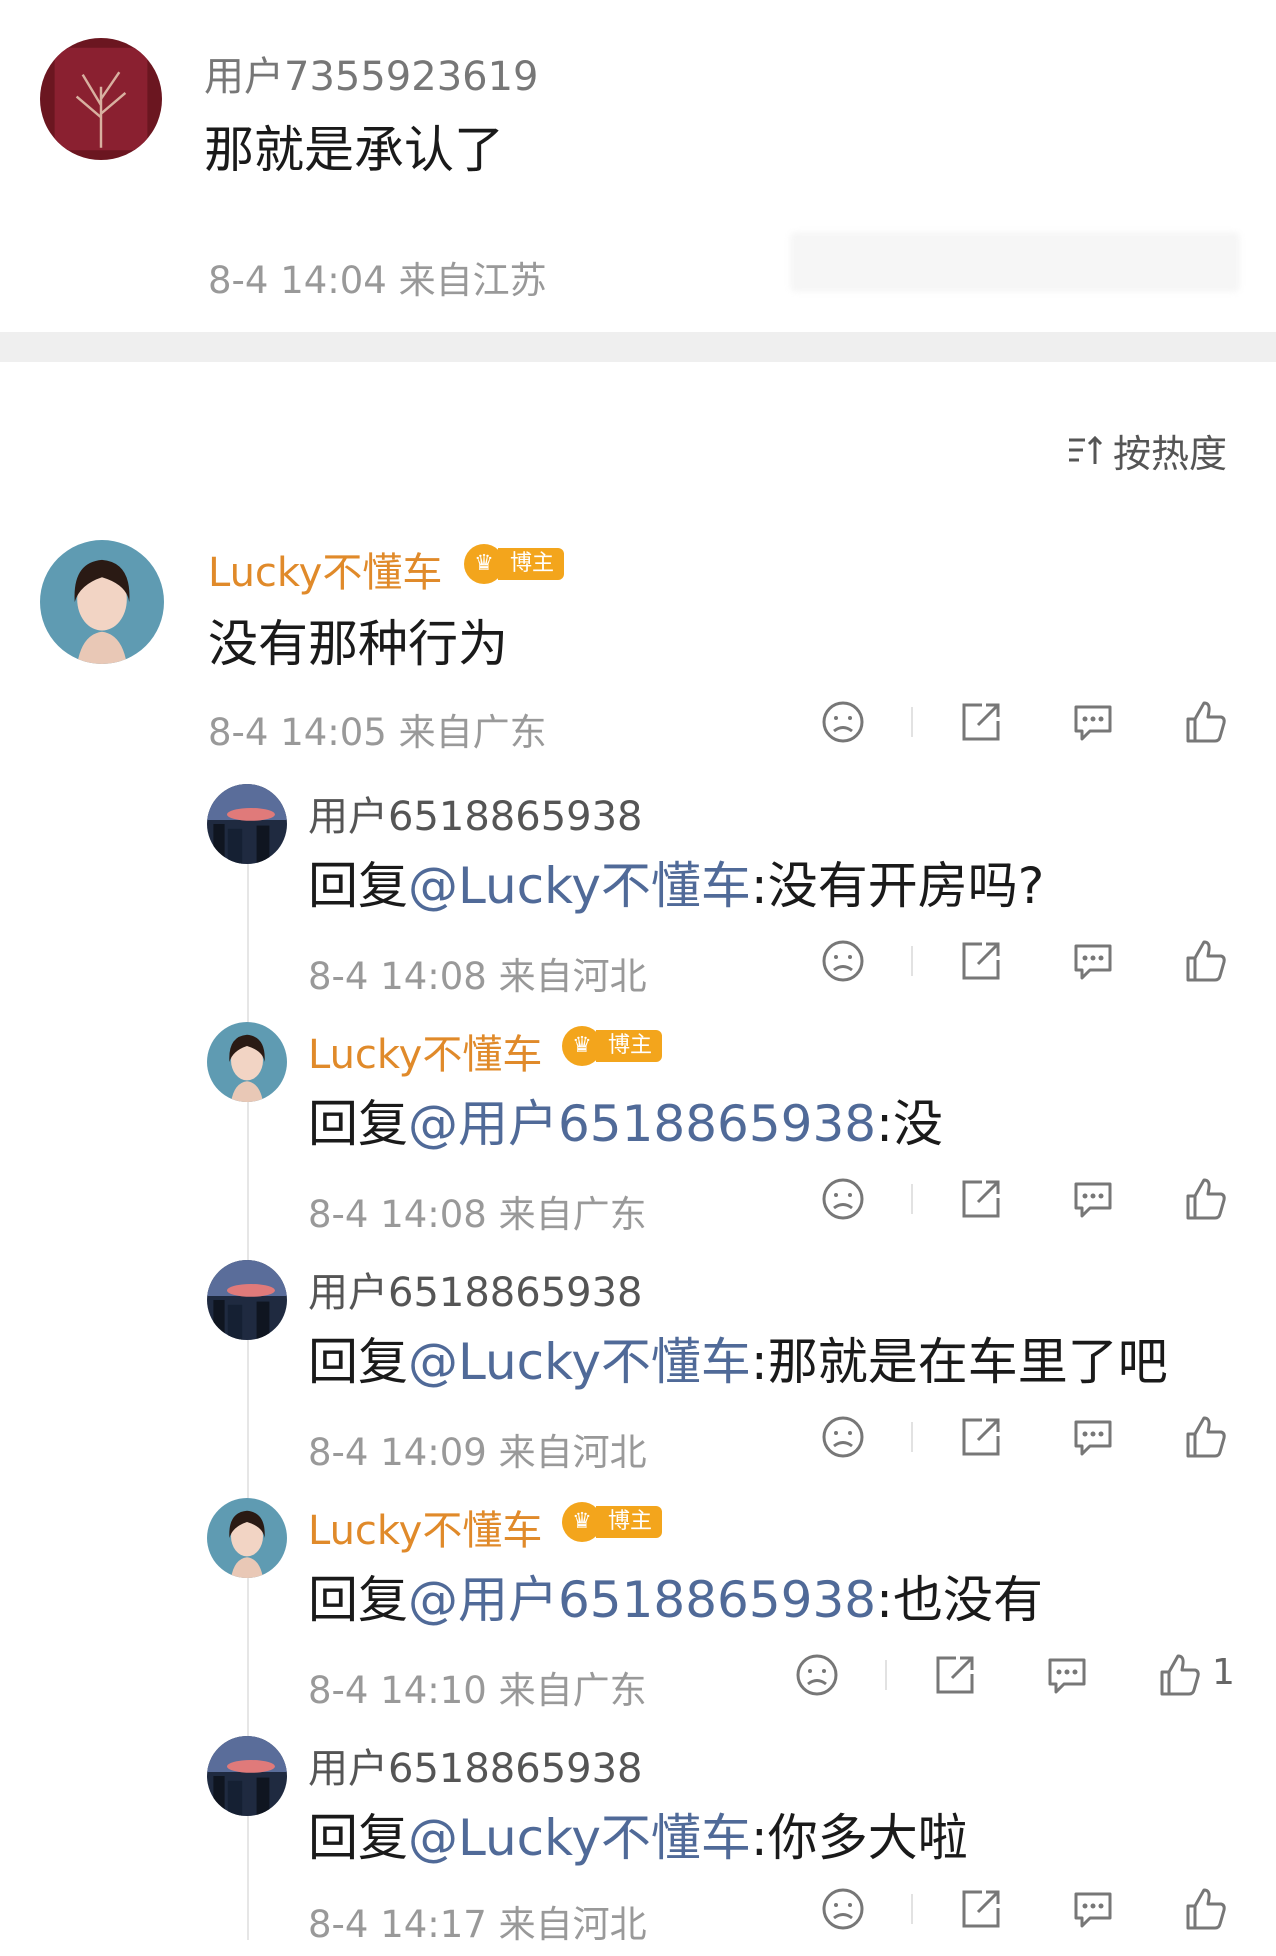  What do you see at coordinates (477, 1214) in the screenshot?
I see `comment-meta: 8-4 14:08 来自广东` at bounding box center [477, 1214].